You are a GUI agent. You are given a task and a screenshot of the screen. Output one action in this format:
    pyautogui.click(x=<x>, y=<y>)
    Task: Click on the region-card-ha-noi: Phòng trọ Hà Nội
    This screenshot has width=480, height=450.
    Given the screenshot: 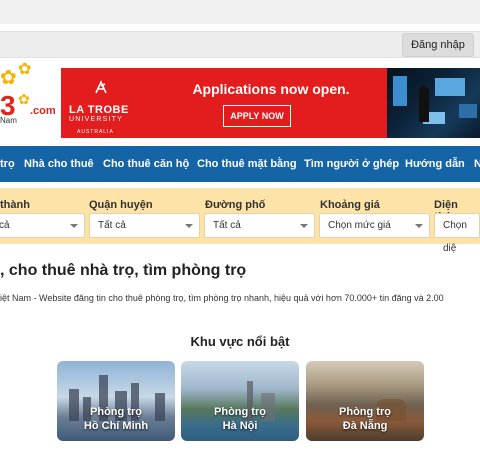 What is the action you would take?
    pyautogui.click(x=240, y=401)
    